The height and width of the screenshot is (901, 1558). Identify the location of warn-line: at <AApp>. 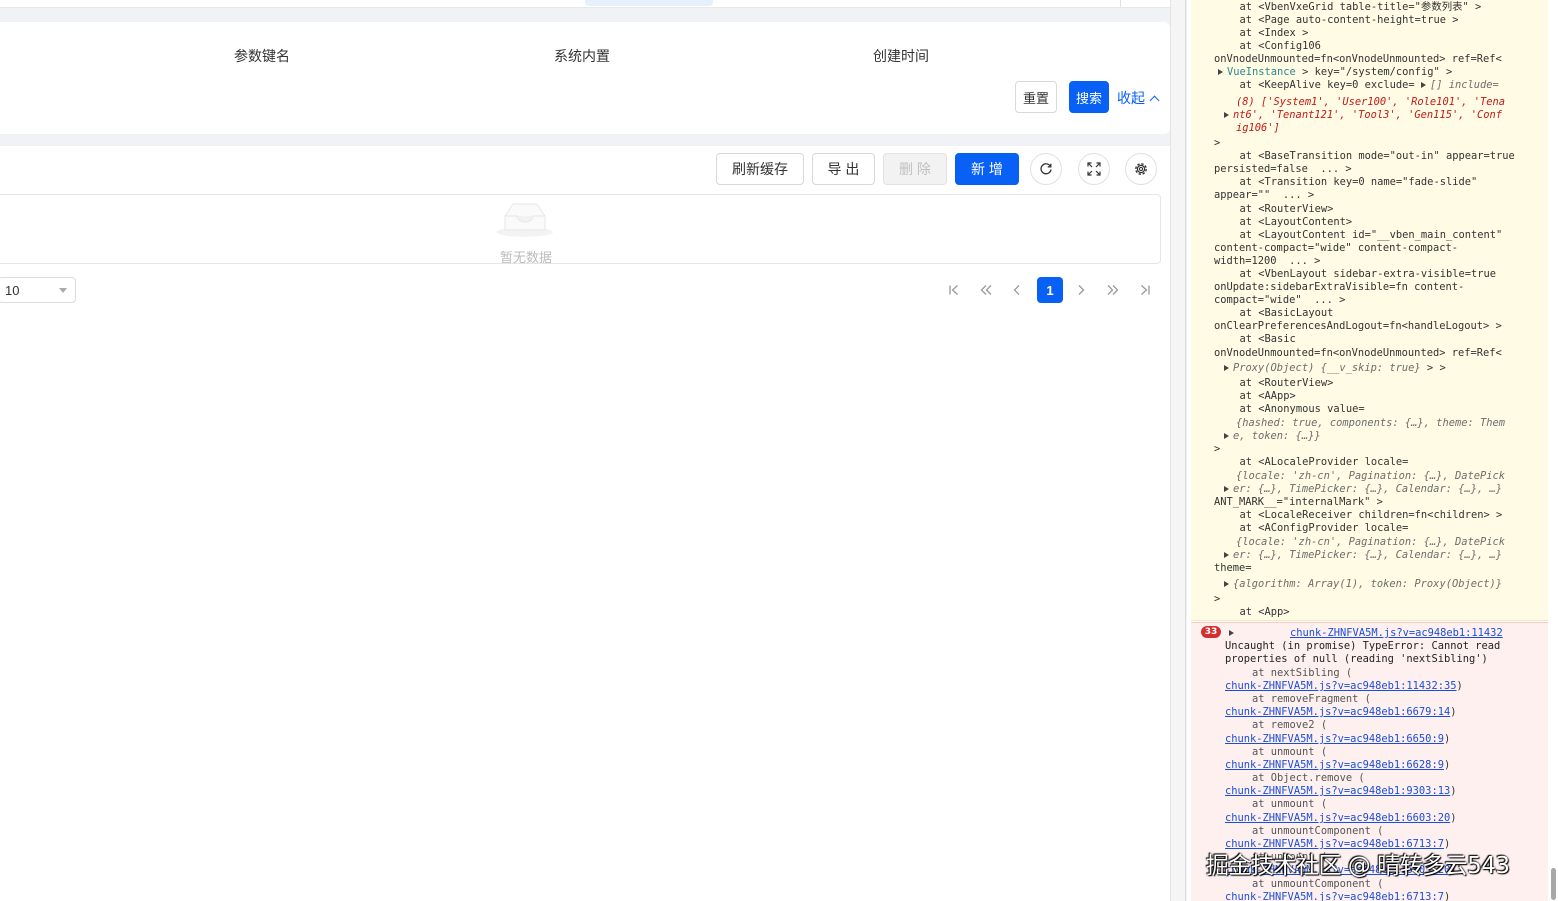
(1261, 396).